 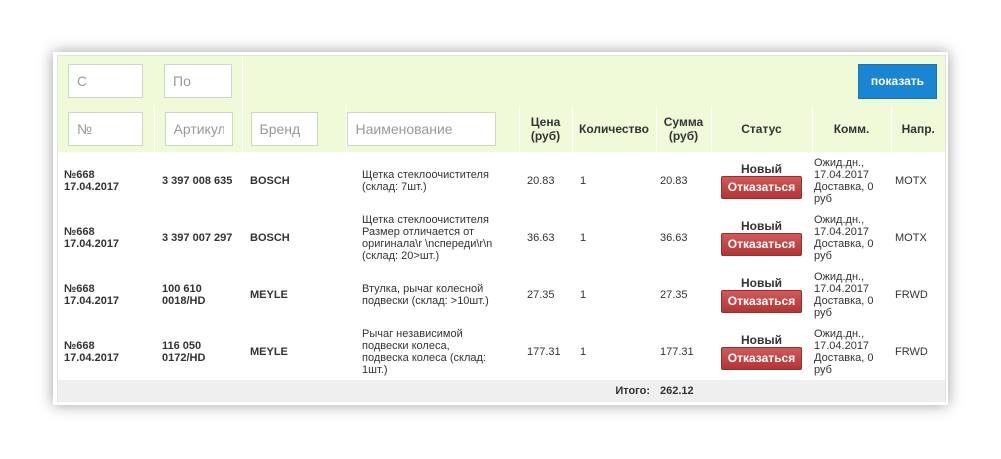 What do you see at coordinates (674, 237) in the screenshot?
I see `sum-cell: 36.63` at bounding box center [674, 237].